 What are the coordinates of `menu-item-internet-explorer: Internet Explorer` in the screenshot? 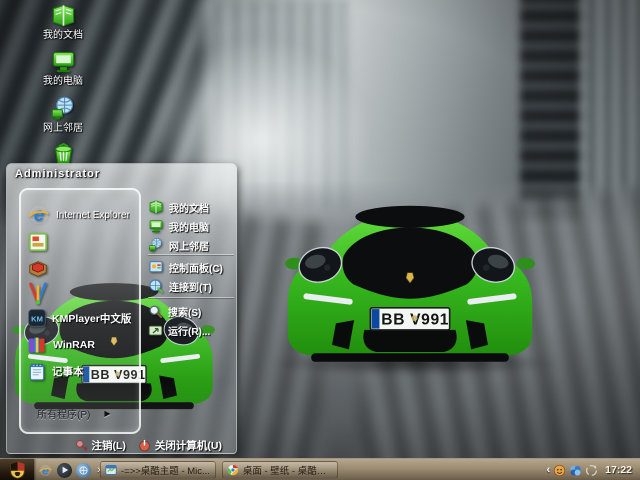 It's located at (83, 215).